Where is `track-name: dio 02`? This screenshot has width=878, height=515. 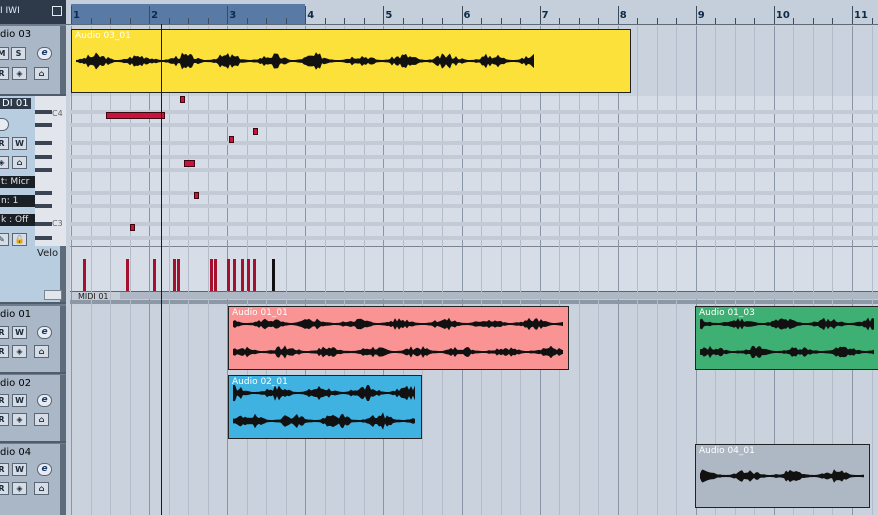 track-name: dio 02 is located at coordinates (15, 383).